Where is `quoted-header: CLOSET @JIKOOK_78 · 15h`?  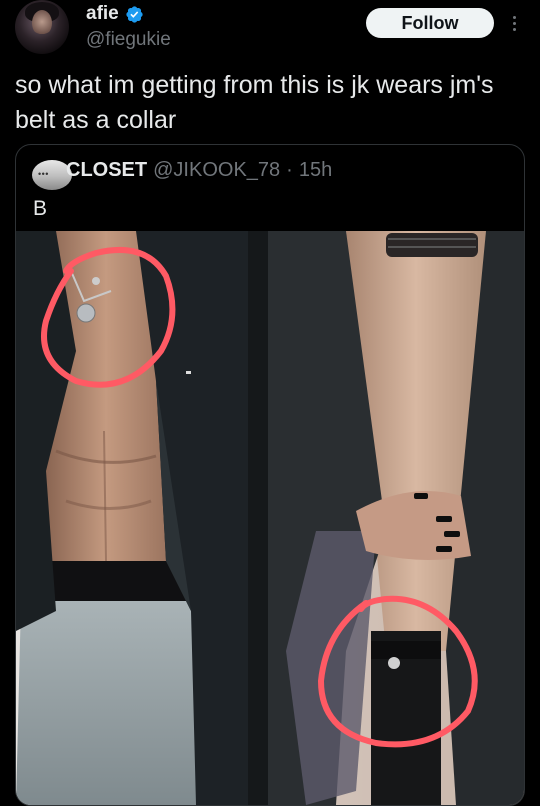
quoted-header: CLOSET @JIKOOK_78 · 15h is located at coordinates (199, 170).